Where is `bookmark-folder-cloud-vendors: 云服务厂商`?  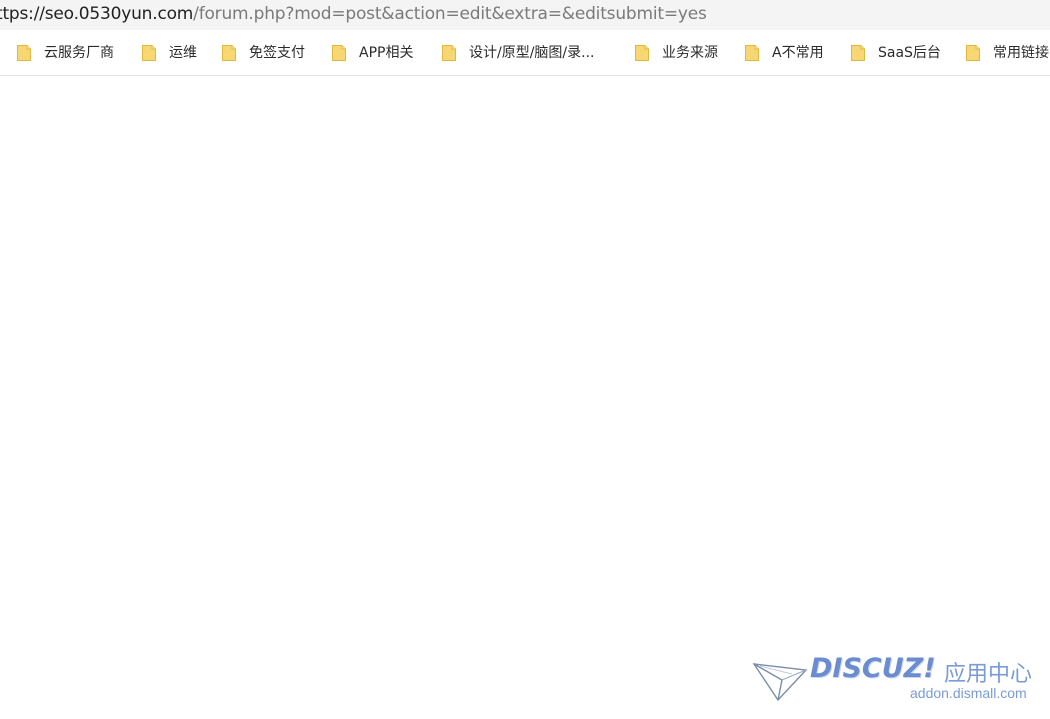 bookmark-folder-cloud-vendors: 云服务厂商 is located at coordinates (65, 53).